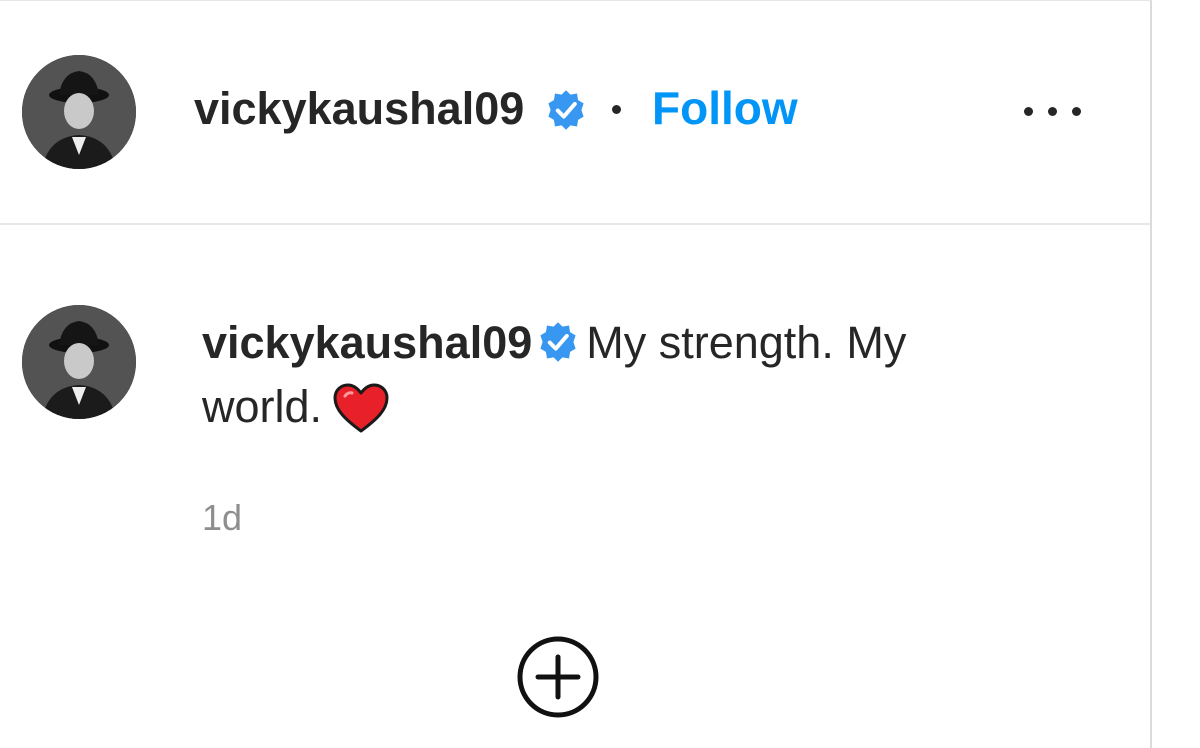  I want to click on caption-username: vickykaushal09, so click(367, 342).